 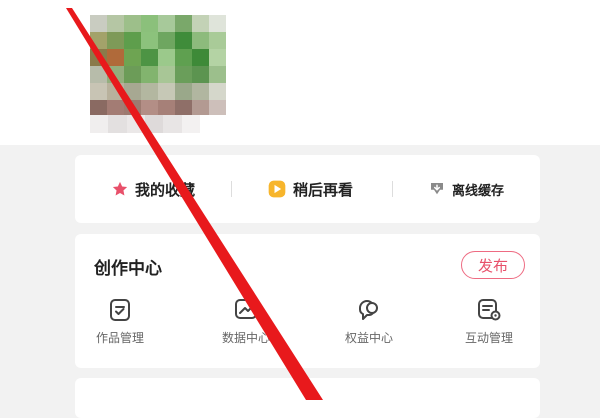 I want to click on mosaic-fade, so click(x=145, y=124).